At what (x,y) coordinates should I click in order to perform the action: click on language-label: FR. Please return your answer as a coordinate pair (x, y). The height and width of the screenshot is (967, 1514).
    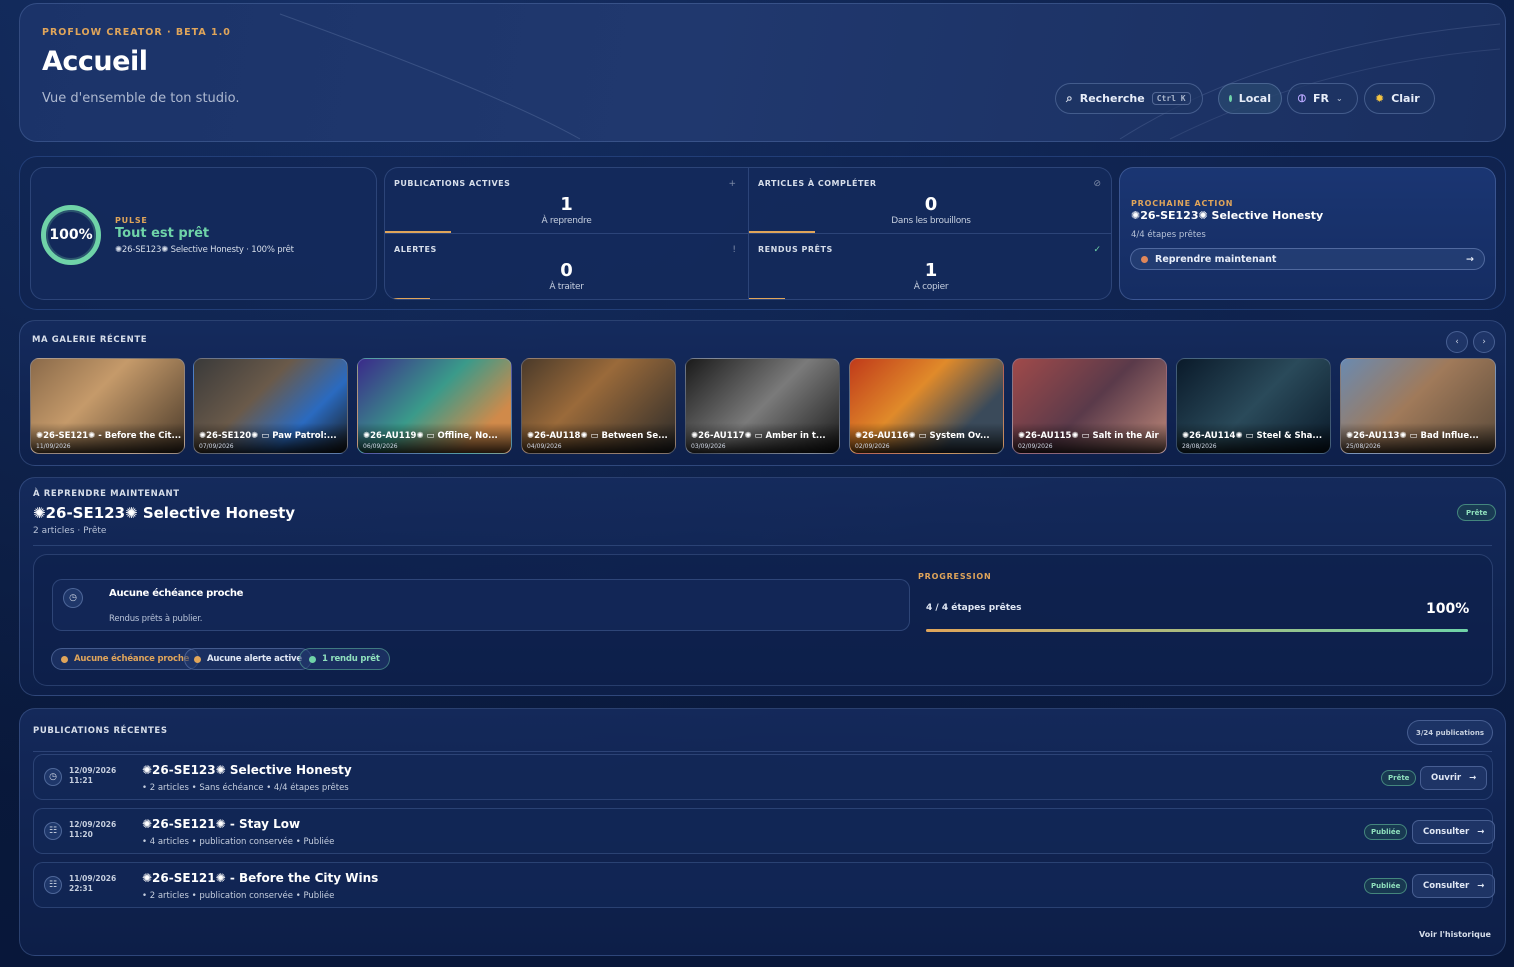
    Looking at the image, I should click on (1321, 98).